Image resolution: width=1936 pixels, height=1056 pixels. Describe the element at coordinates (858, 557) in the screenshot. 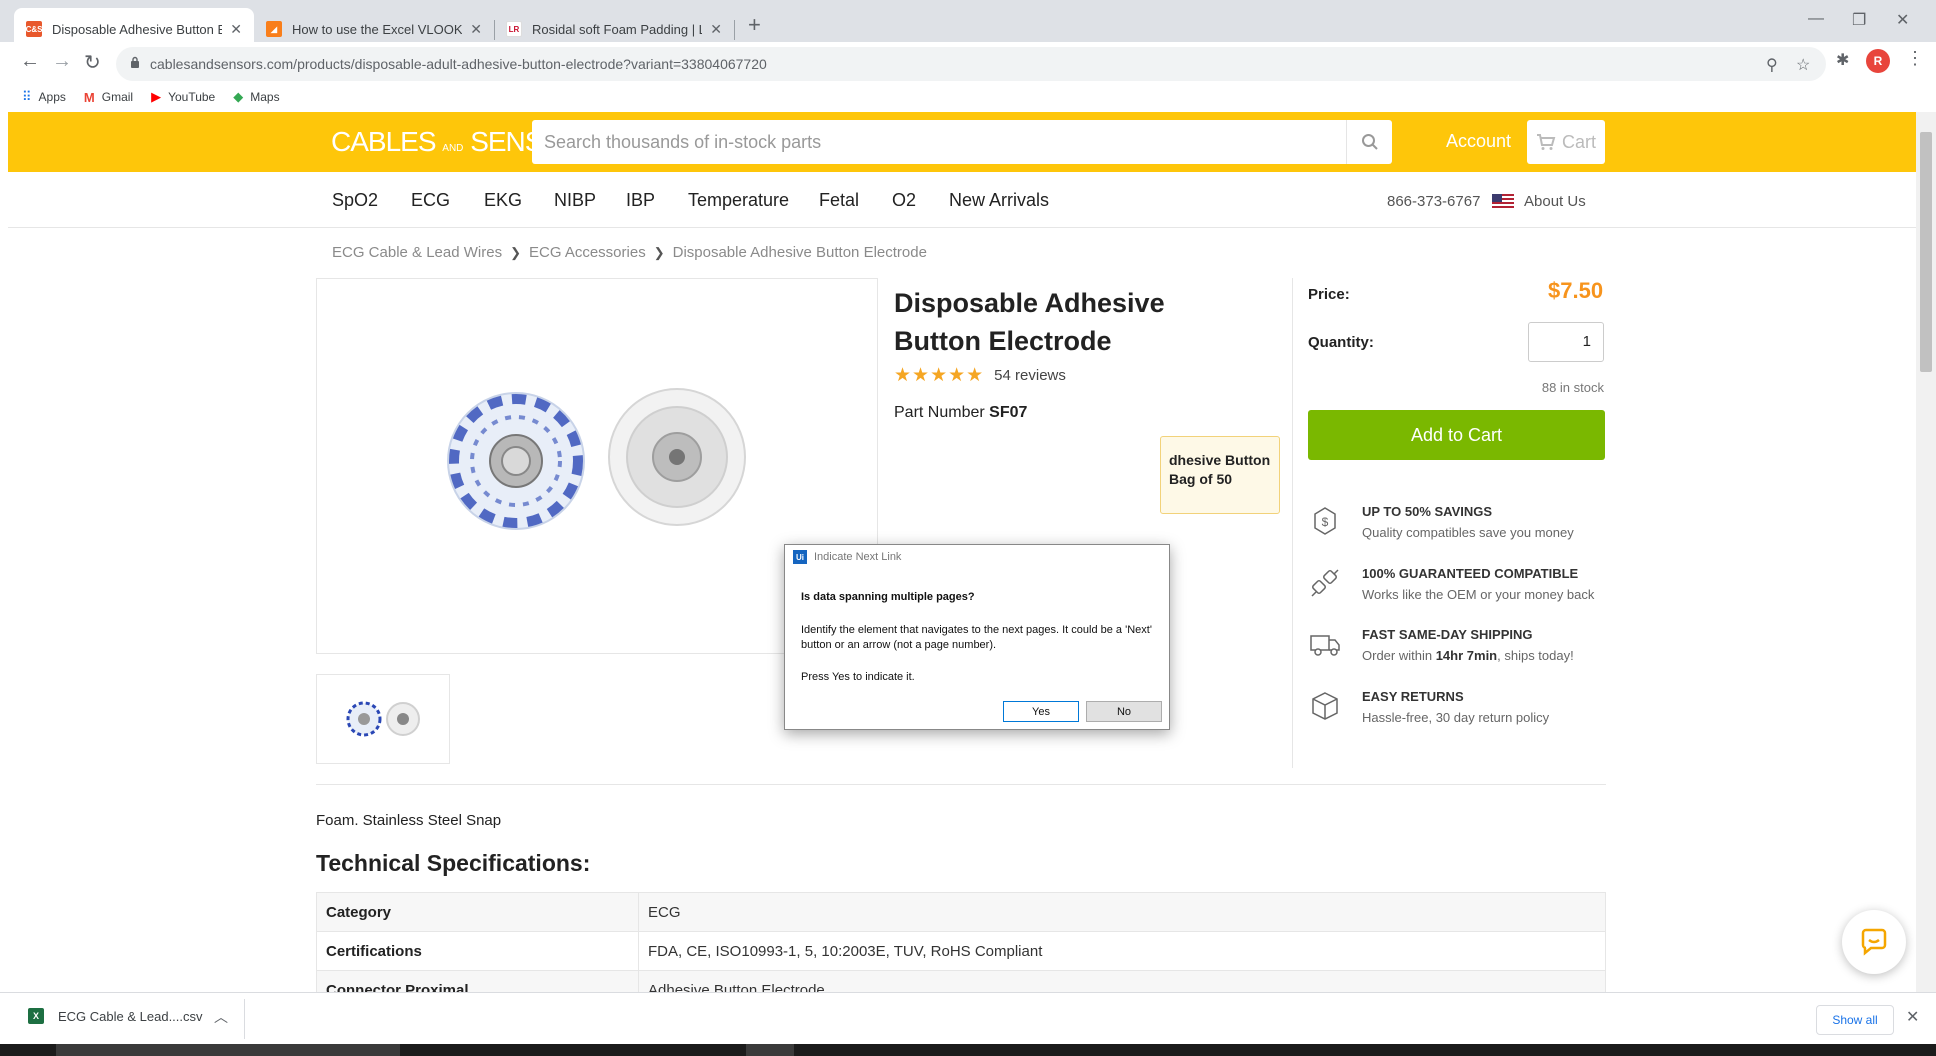

I see `dialog-title: Indicate Next Link` at that location.